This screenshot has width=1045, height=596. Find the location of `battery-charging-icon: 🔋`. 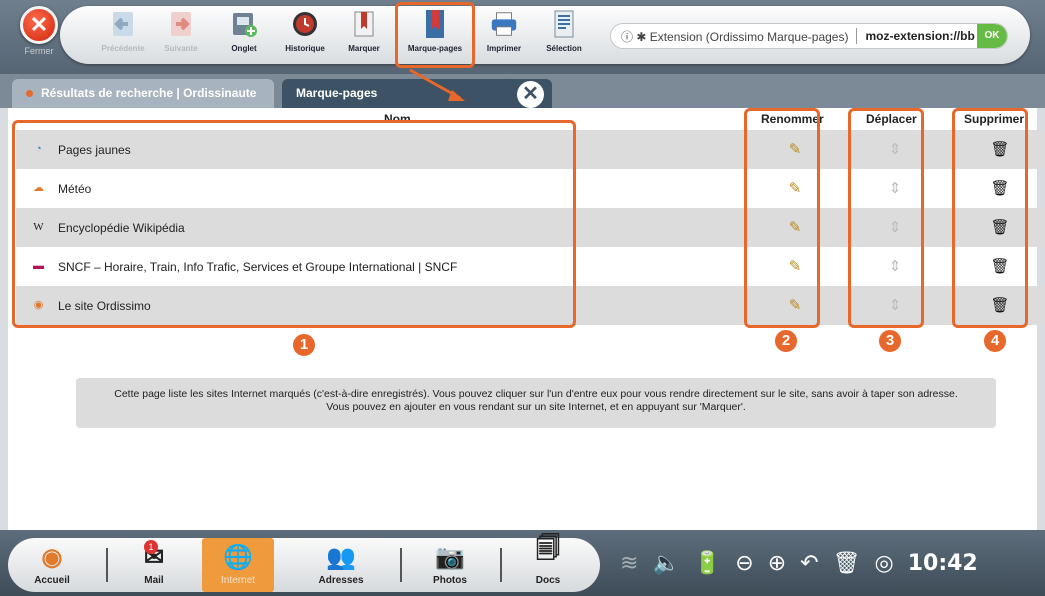

battery-charging-icon: 🔋 is located at coordinates (707, 563).